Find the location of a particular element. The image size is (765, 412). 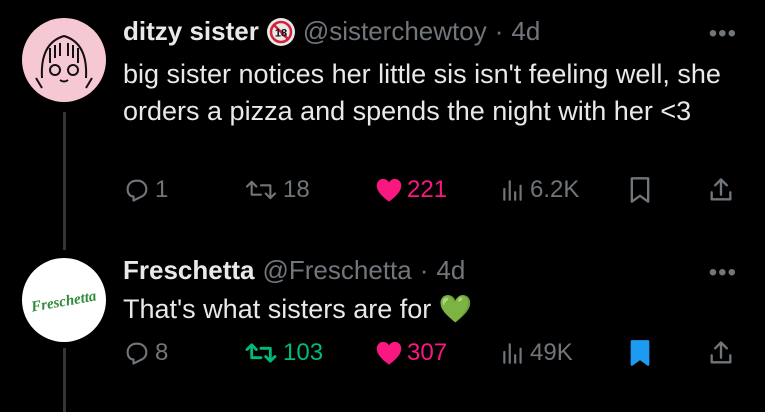

like-count: 221 is located at coordinates (427, 189).